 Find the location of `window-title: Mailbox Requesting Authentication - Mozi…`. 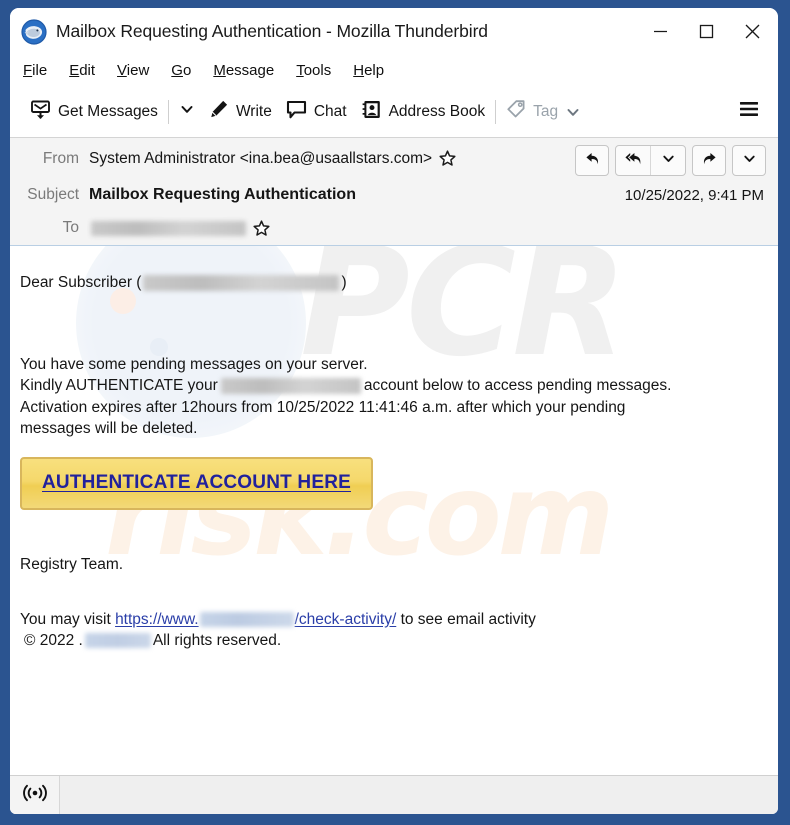

window-title: Mailbox Requesting Authentication - Mozi… is located at coordinates (272, 31).